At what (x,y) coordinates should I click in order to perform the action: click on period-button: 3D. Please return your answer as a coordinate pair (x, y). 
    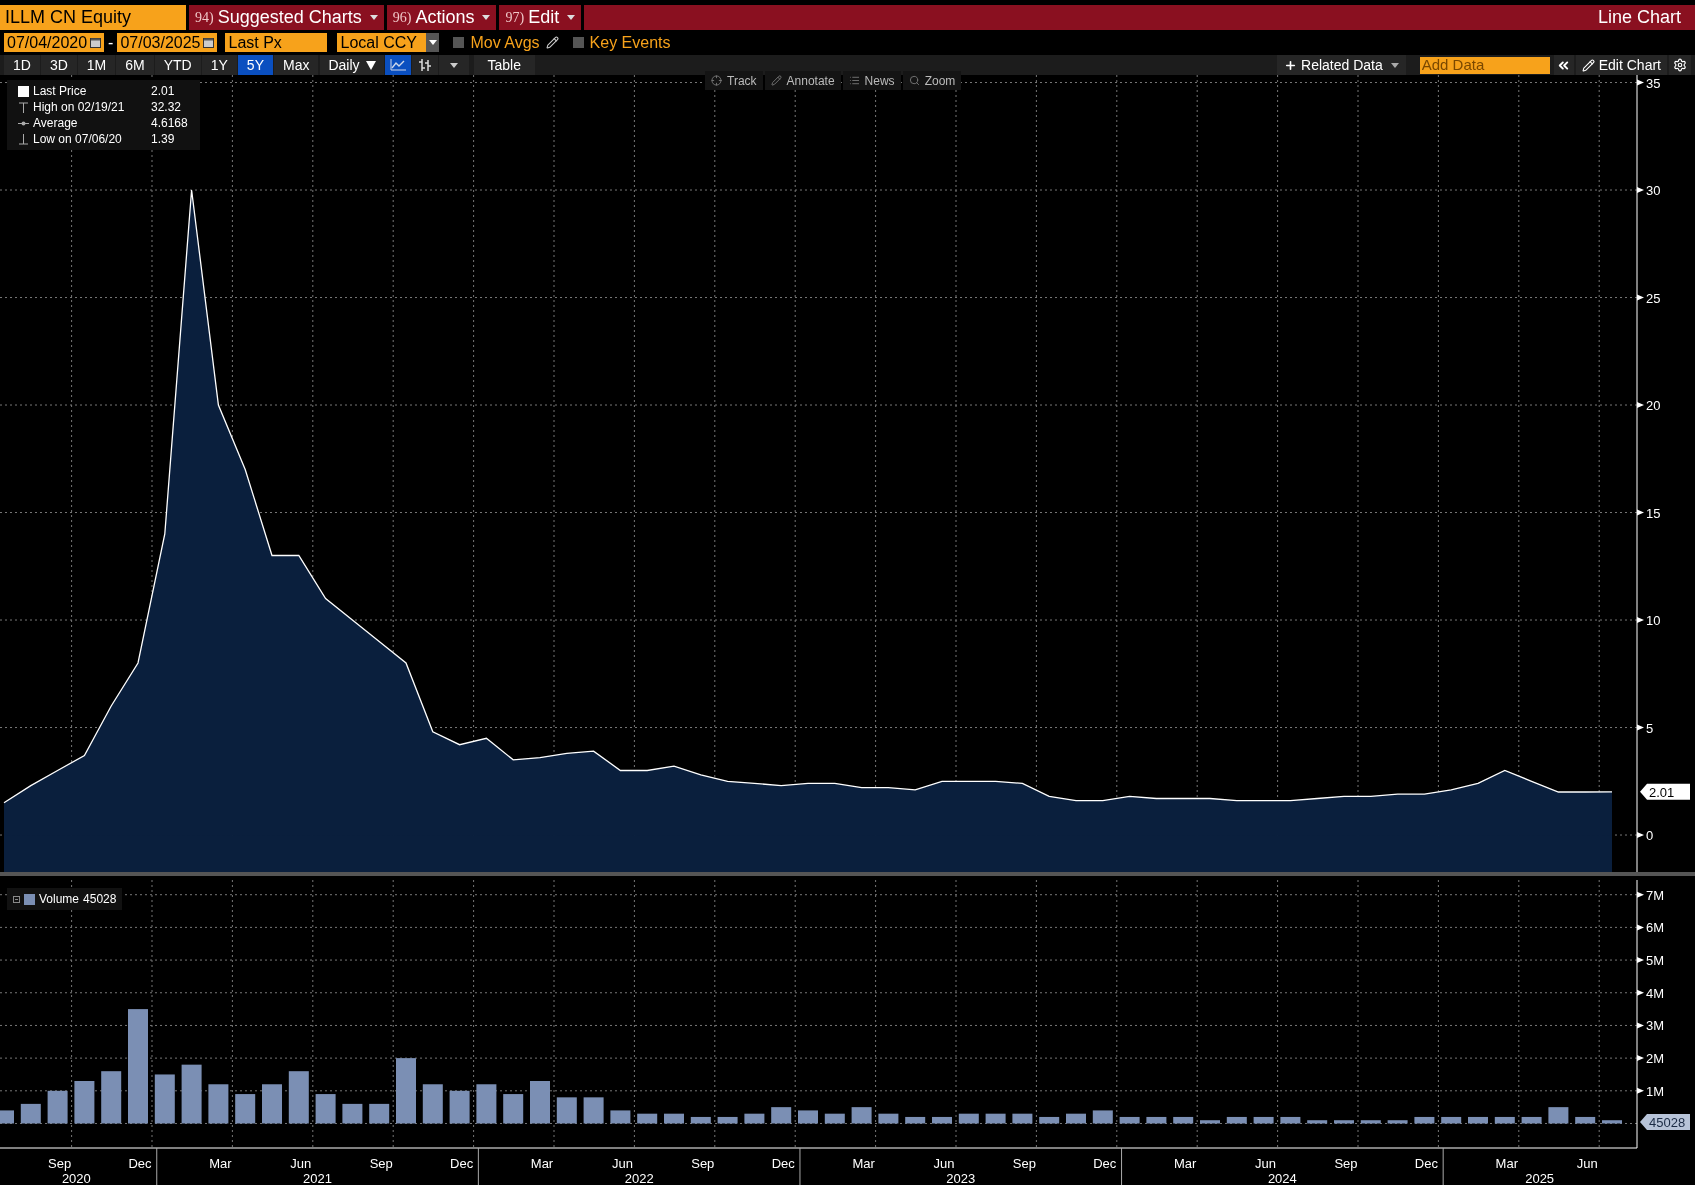
    Looking at the image, I should click on (58, 65).